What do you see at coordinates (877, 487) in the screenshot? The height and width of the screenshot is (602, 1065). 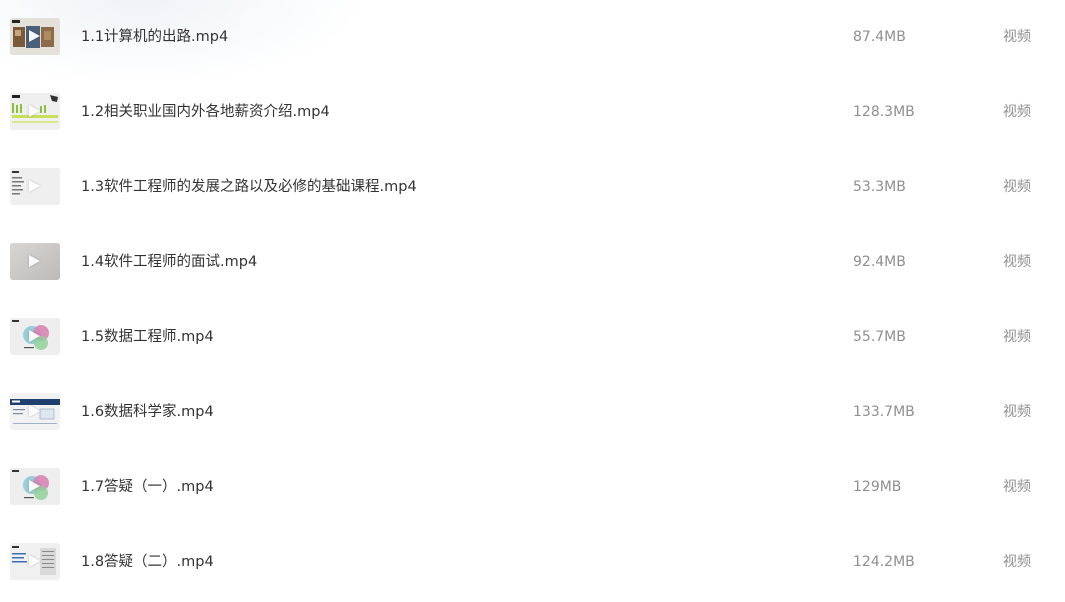 I see `file-size: 129MB` at bounding box center [877, 487].